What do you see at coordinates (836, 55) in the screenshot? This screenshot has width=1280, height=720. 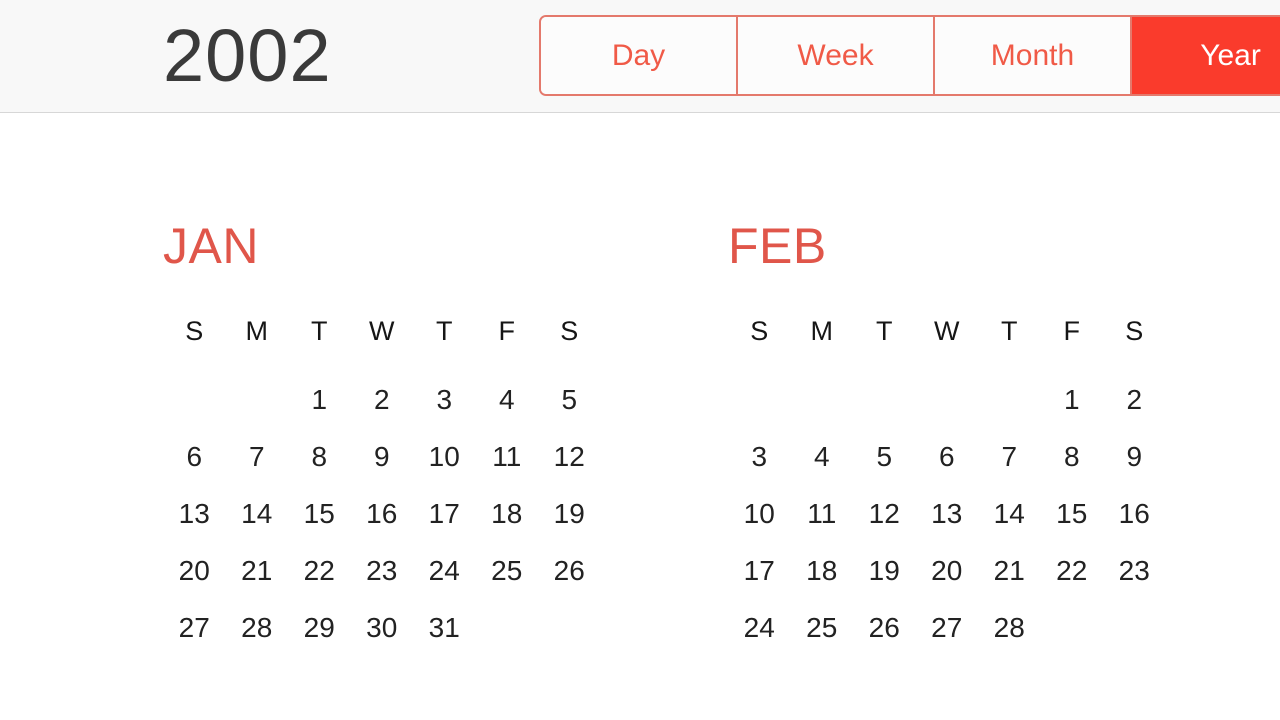 I see `view-switcher-option-week: Week` at bounding box center [836, 55].